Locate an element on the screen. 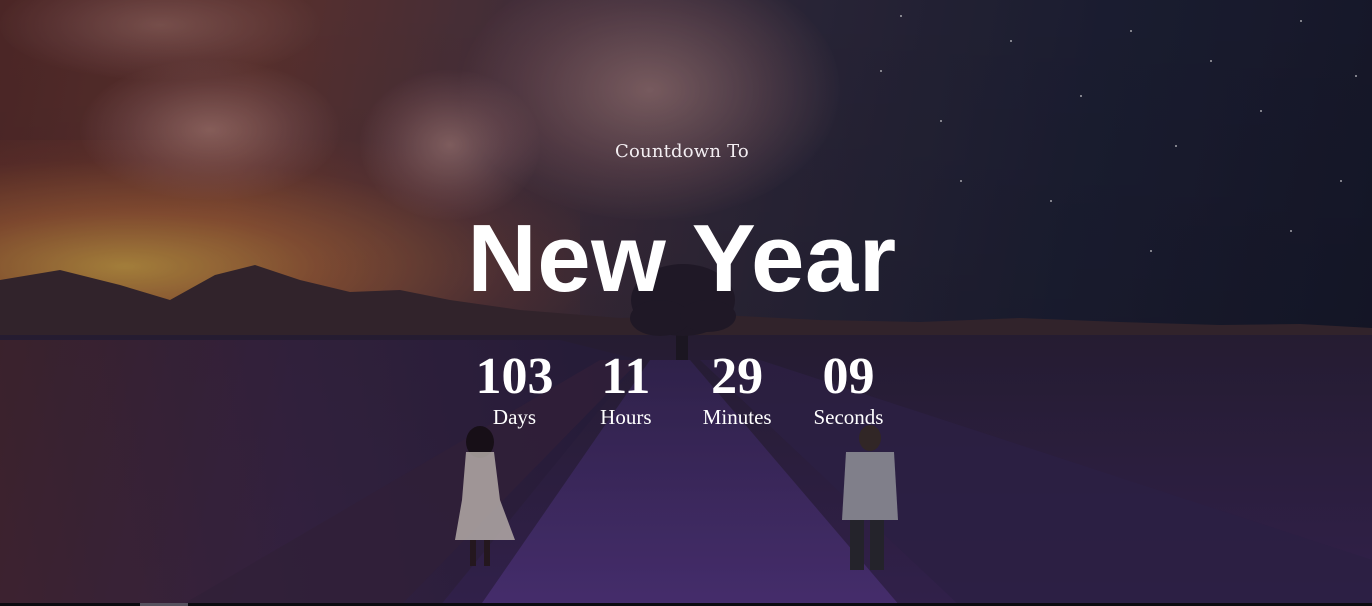 This screenshot has height=606, width=1372. countdown-minutes: 29 Minutes is located at coordinates (737, 389).